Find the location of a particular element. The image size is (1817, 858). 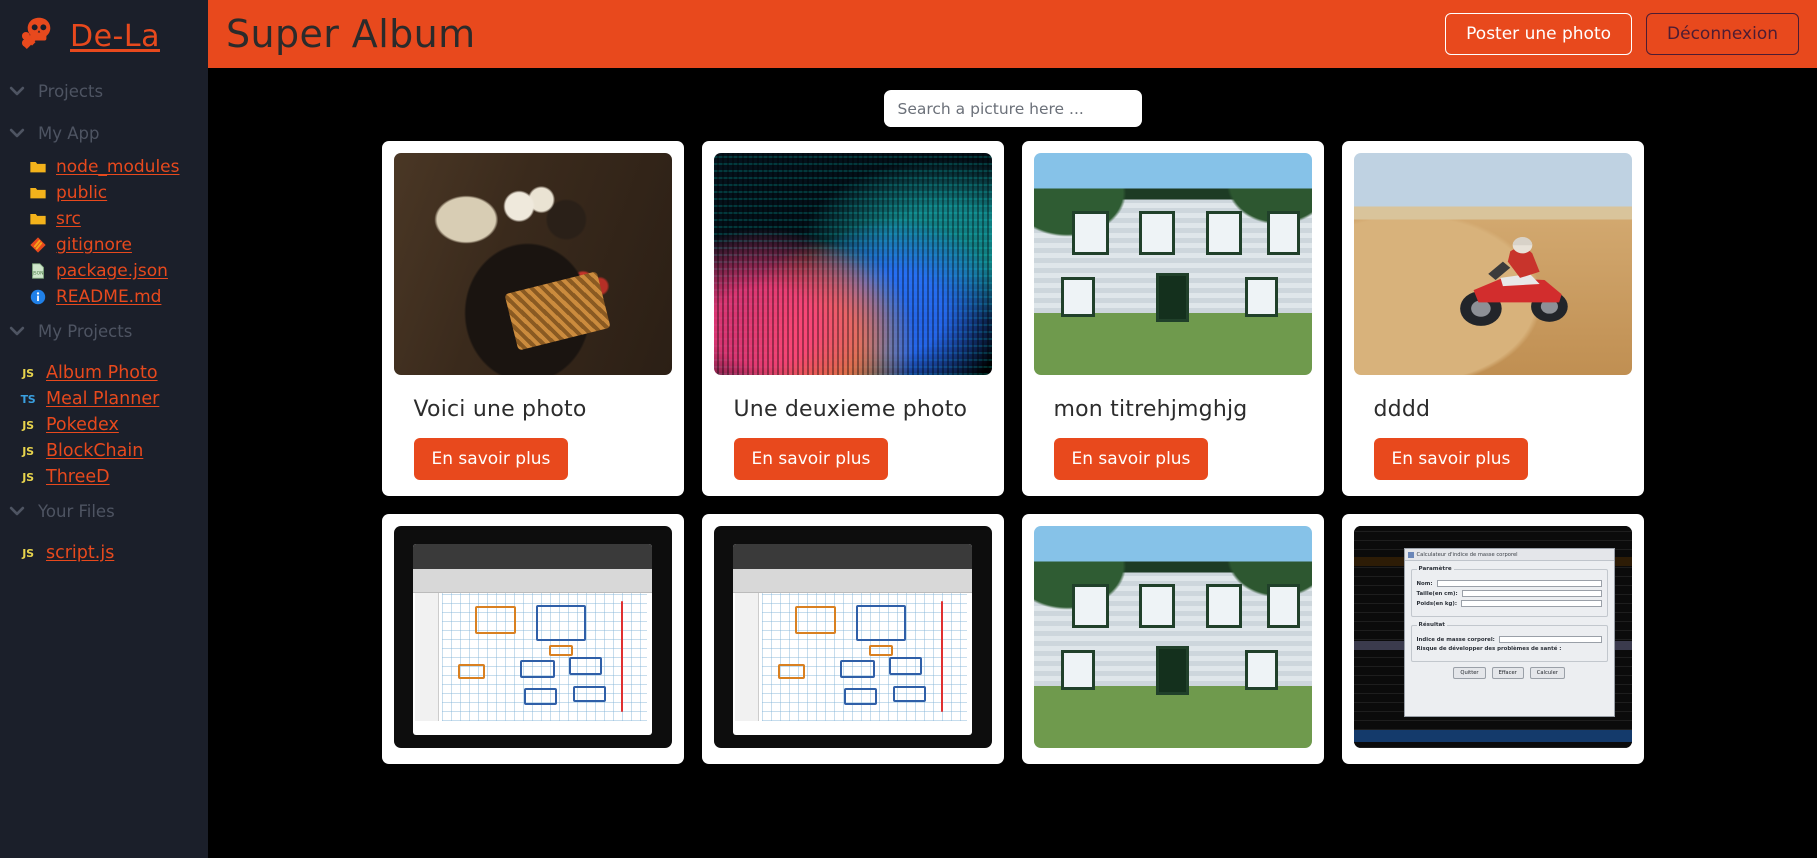

sidebar-item-pokedex: JS Pokedex is located at coordinates (104, 425).